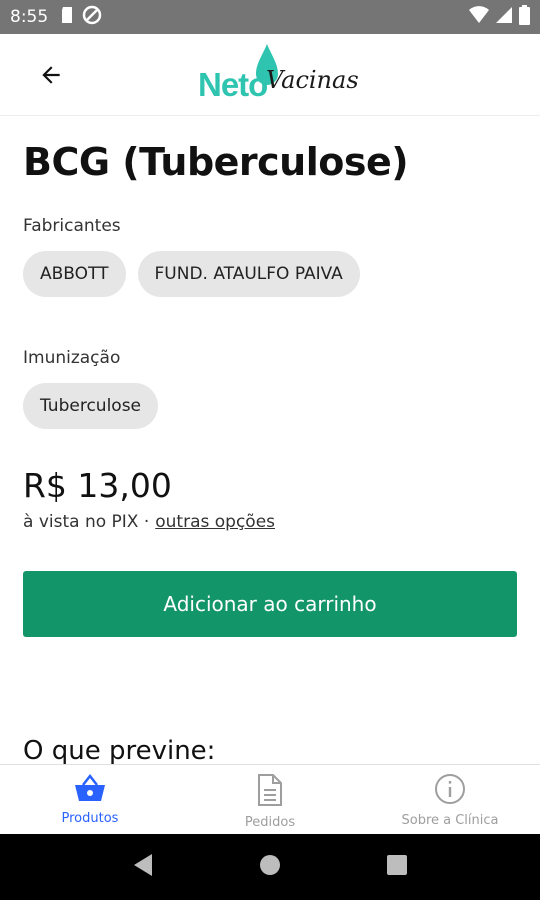 The height and width of the screenshot is (900, 540). What do you see at coordinates (450, 791) in the screenshot?
I see `info-icon` at bounding box center [450, 791].